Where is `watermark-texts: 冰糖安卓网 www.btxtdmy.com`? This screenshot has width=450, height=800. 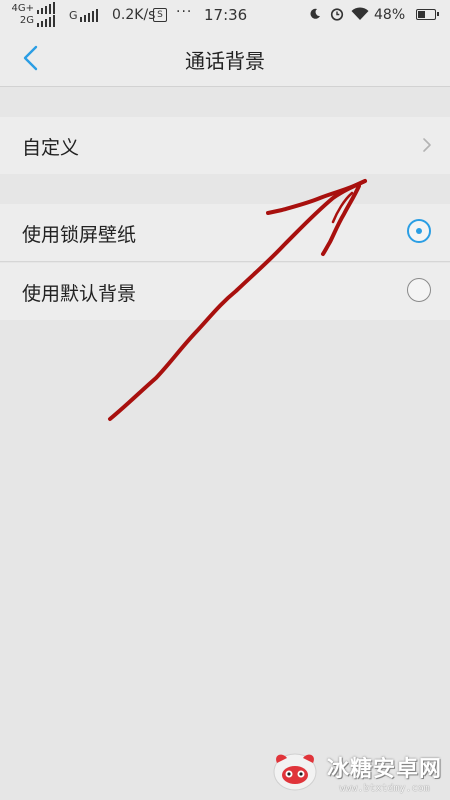 watermark-texts: 冰糖安卓网 www.btxtdmy.com is located at coordinates (384, 772).